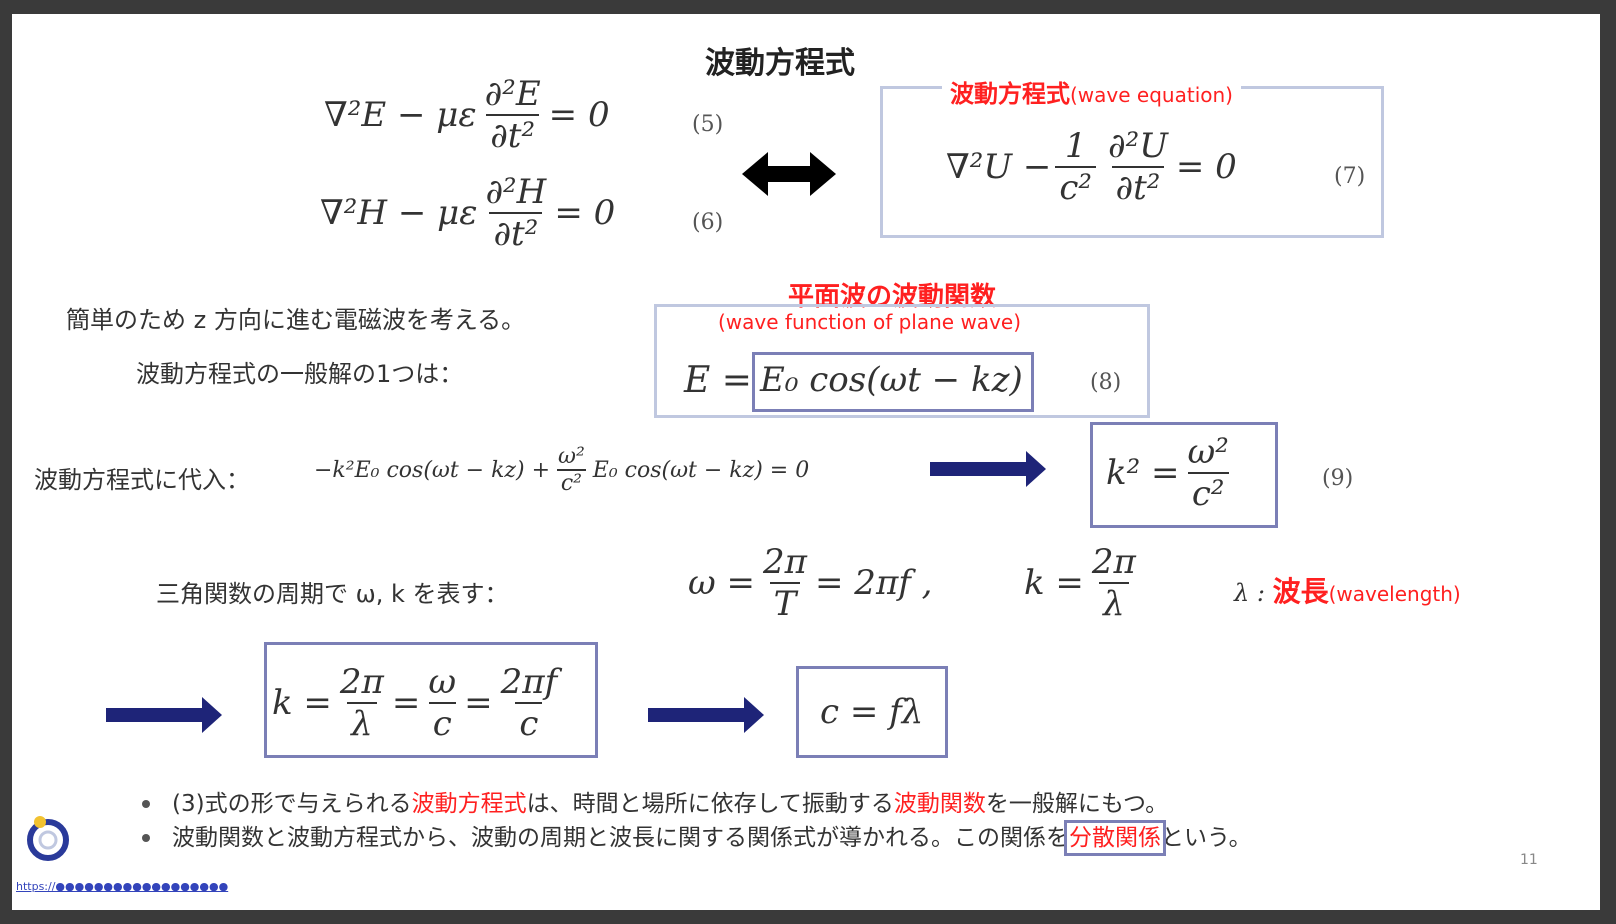 The height and width of the screenshot is (924, 1616). I want to click on wave-equation-title-jp: 波動方程式, so click(1010, 94).